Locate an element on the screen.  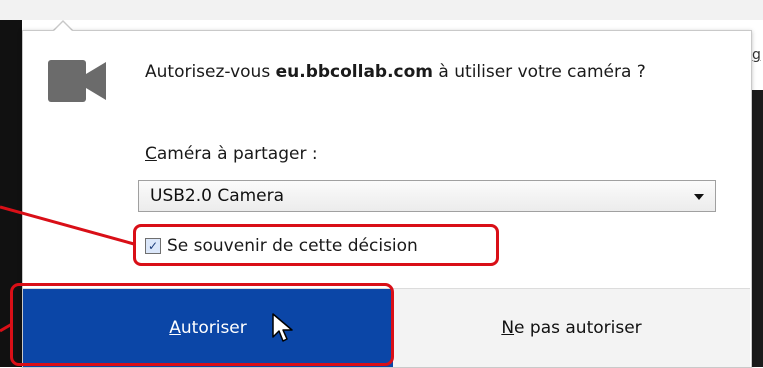
callout-lines is located at coordinates (67, 269).